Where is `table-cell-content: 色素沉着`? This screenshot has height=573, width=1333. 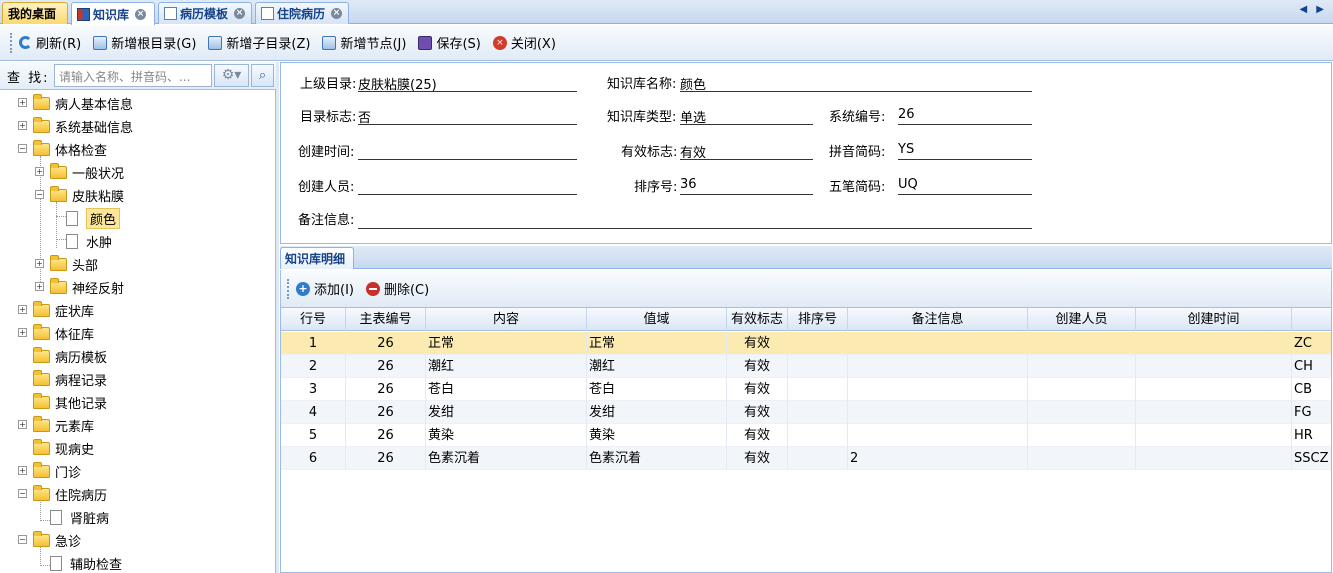 table-cell-content: 色素沉着 is located at coordinates (506, 458).